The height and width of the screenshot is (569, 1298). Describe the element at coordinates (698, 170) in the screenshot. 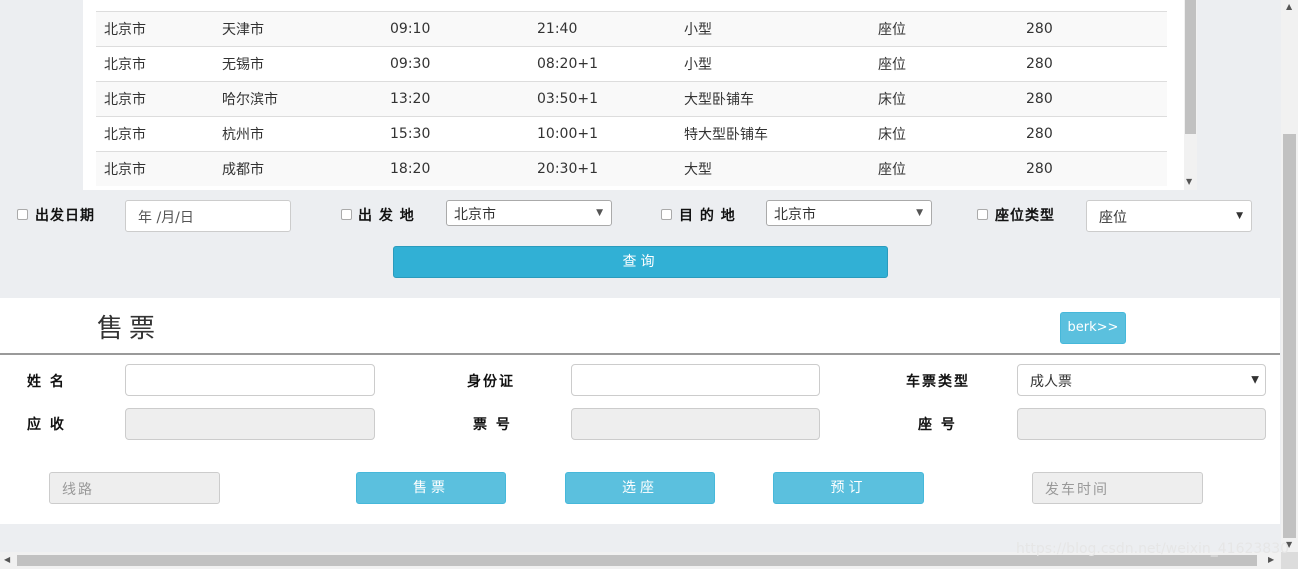

I see `table-cell: 大型` at that location.